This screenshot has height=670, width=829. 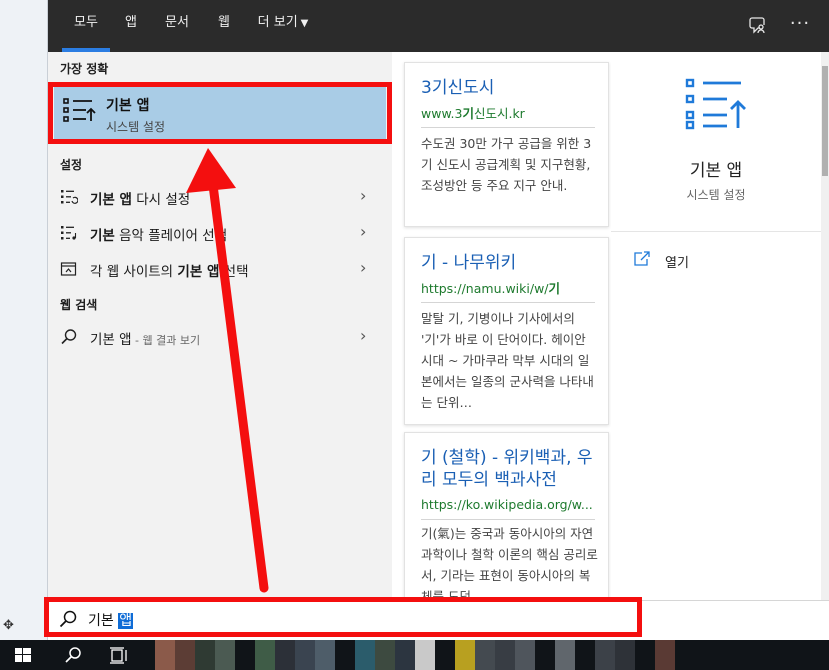 I want to click on best-match-item: 기본 앱 시스템 설정, so click(x=220, y=113).